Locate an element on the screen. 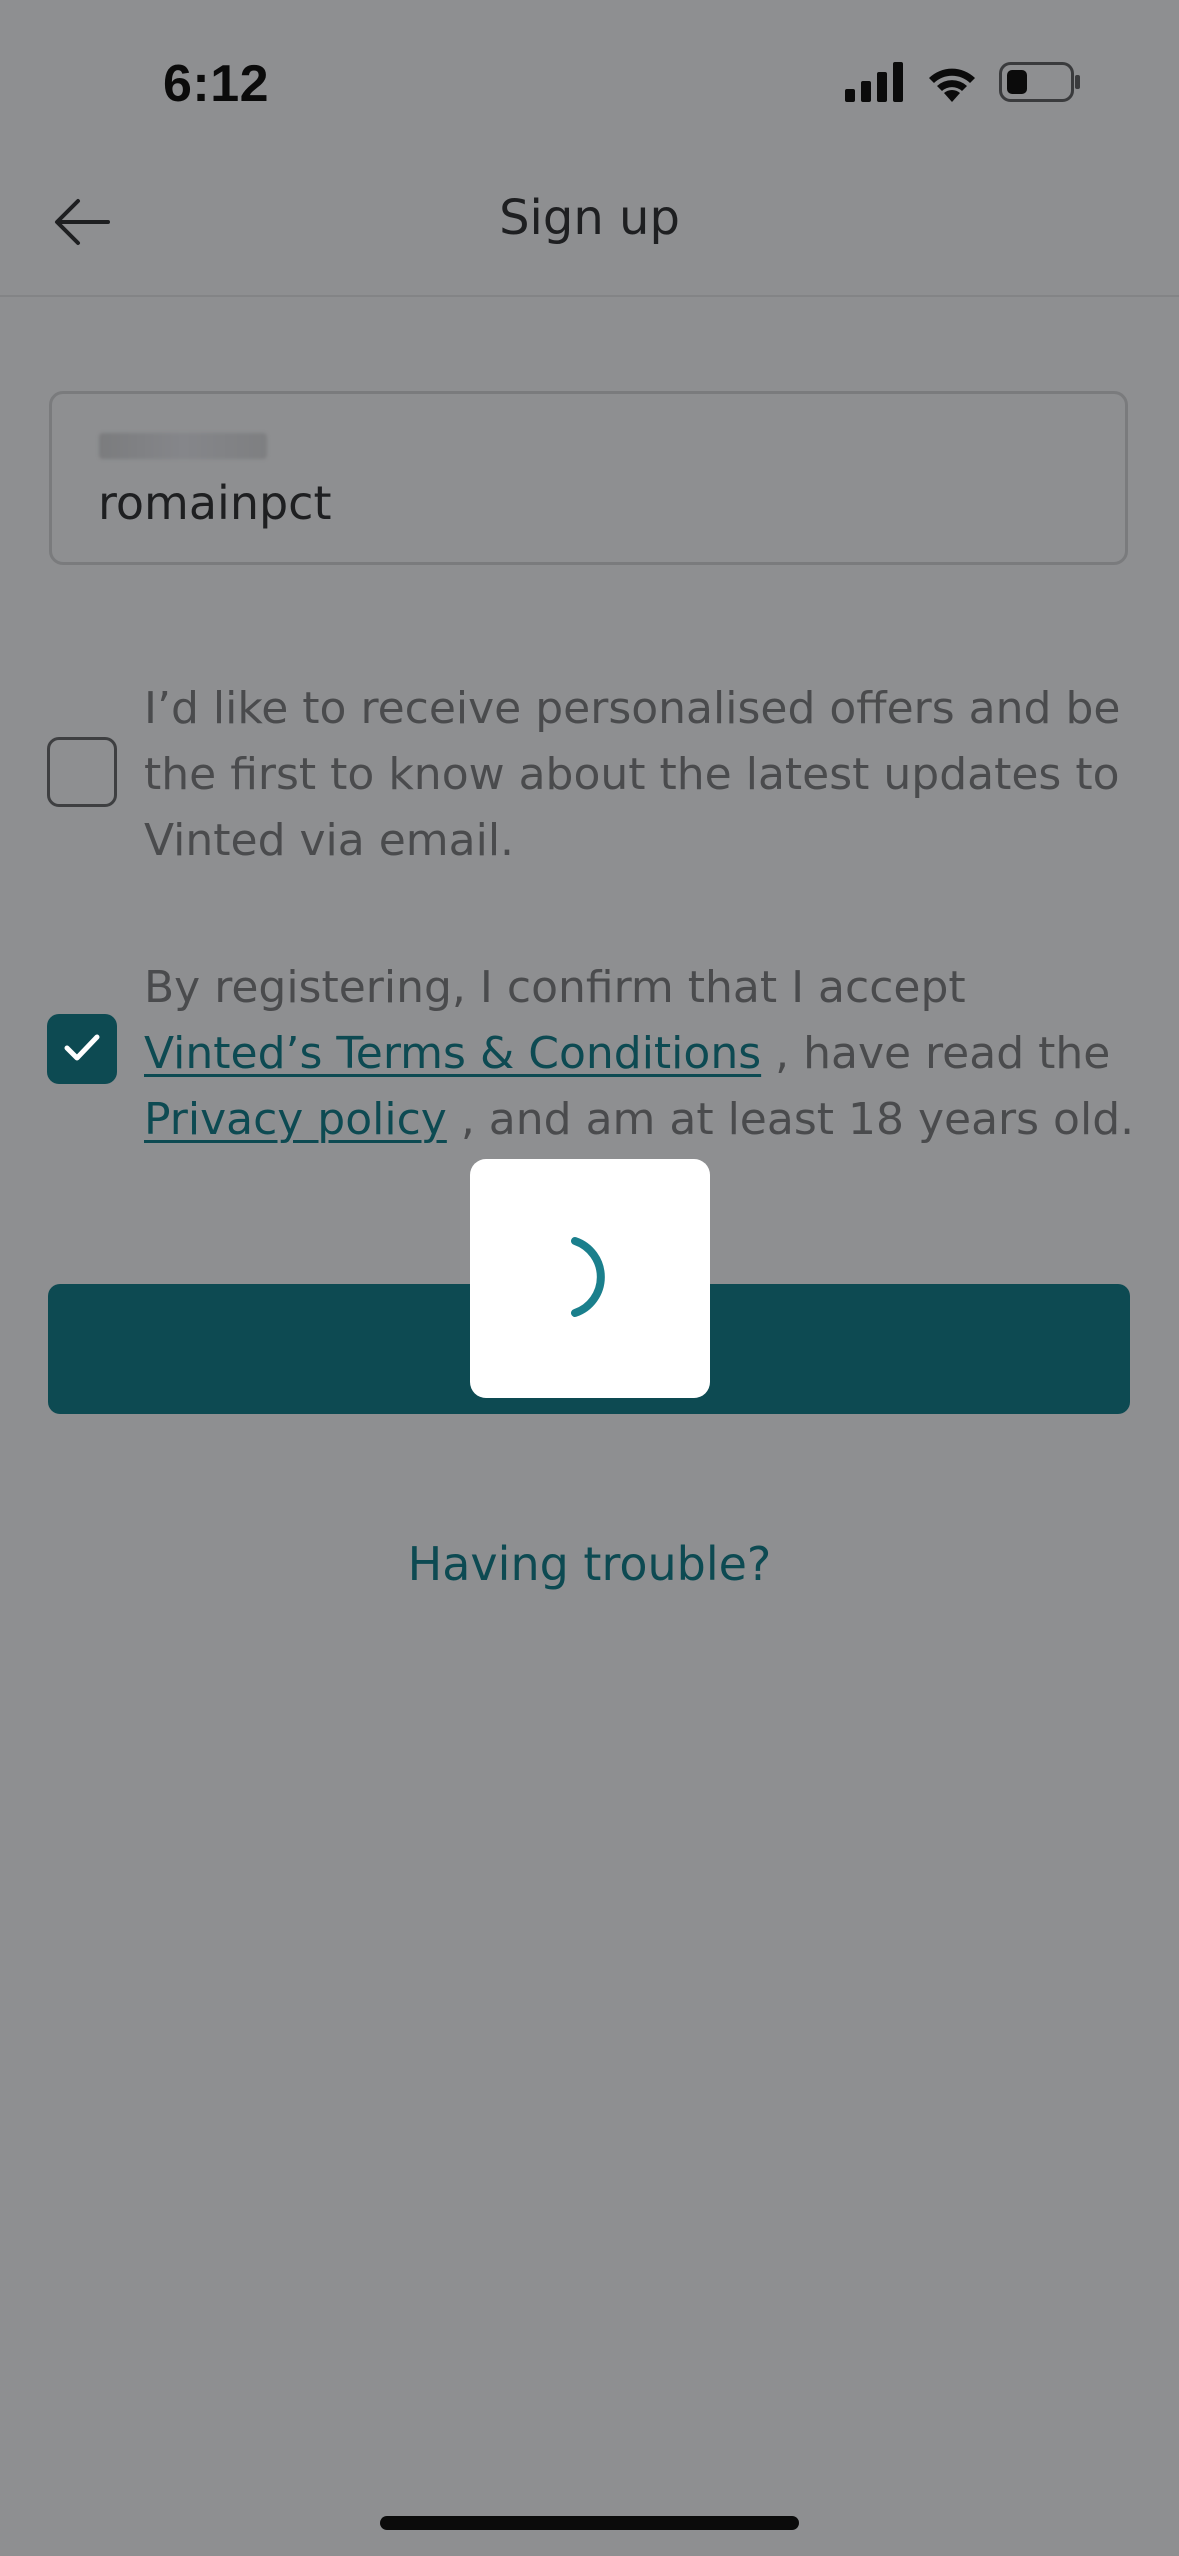  terms-prefix: By registering, I confirm that I accept is located at coordinates (555, 987).